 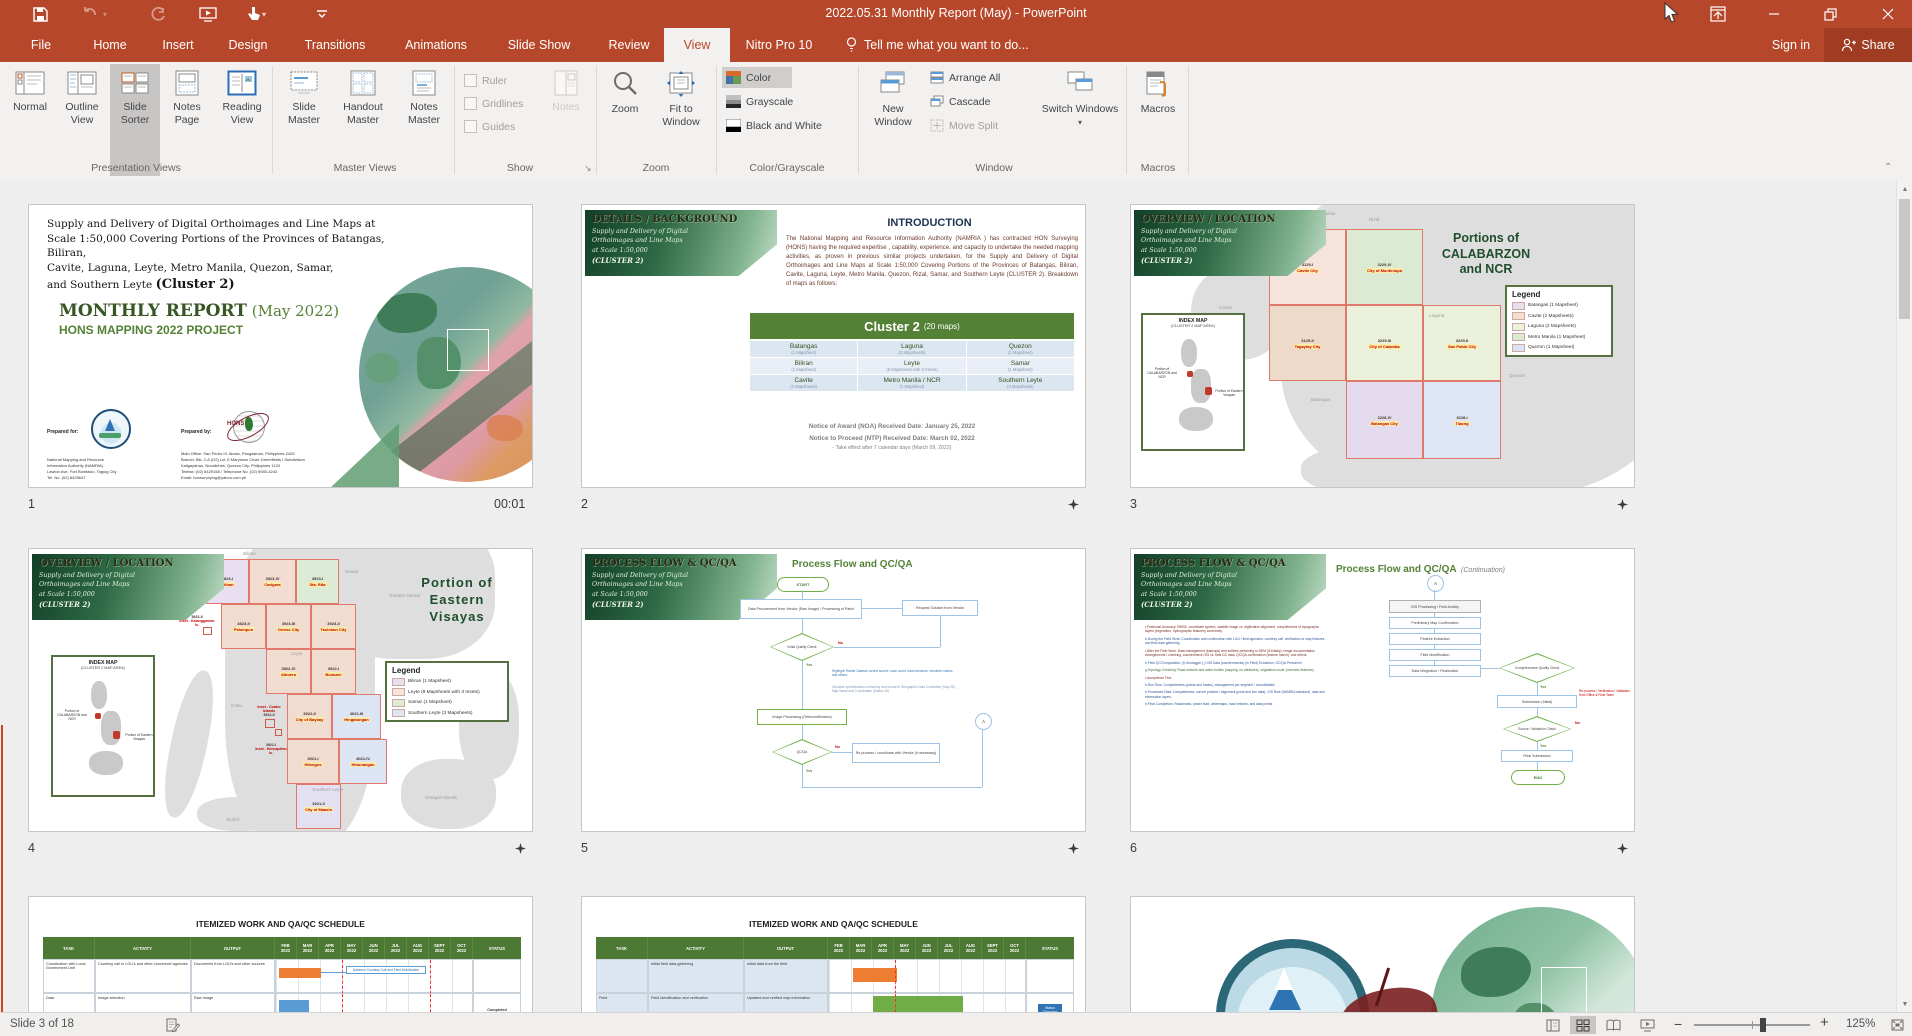 I want to click on notes-button: Notes, so click(x=566, y=120).